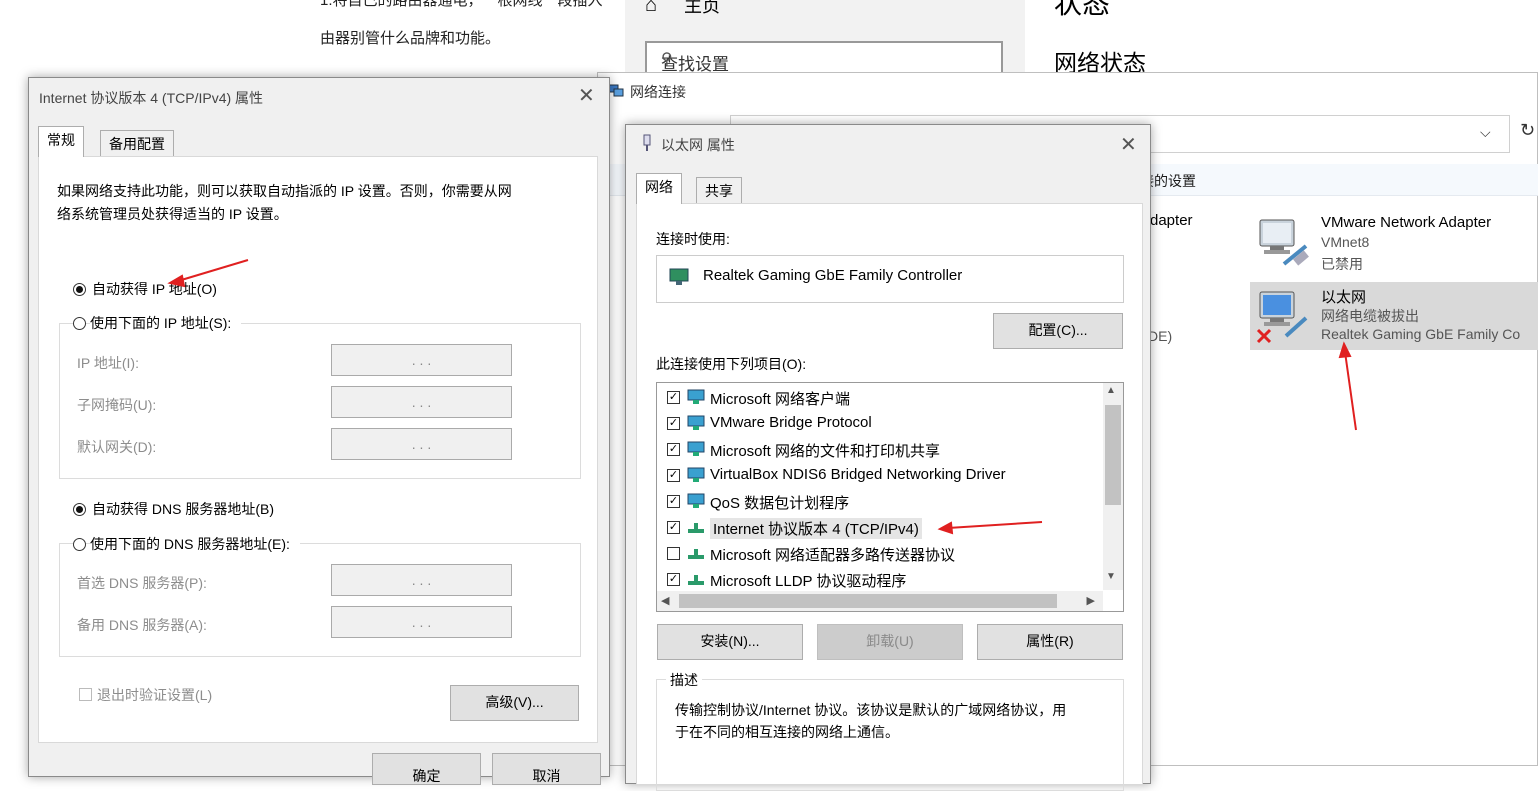 The width and height of the screenshot is (1538, 791). Describe the element at coordinates (154, 695) in the screenshot. I see `validate-label: 退出时验证设置(L)` at that location.